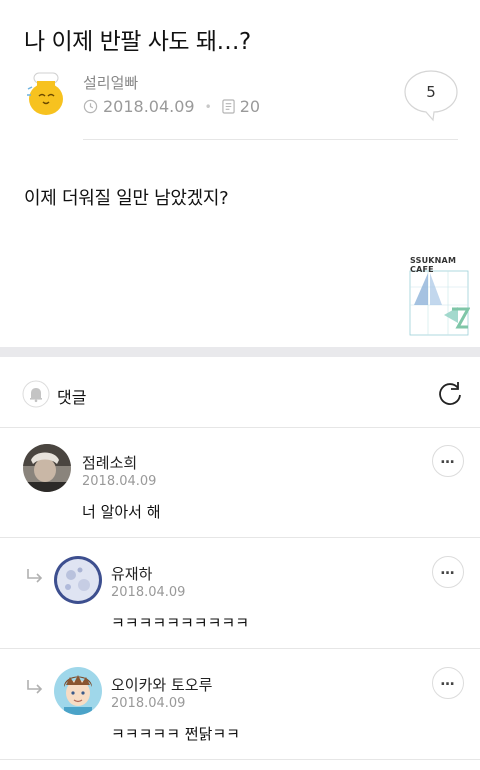  What do you see at coordinates (126, 198) in the screenshot?
I see `post-body: 이제 더워질 일만 남았겠지?` at bounding box center [126, 198].